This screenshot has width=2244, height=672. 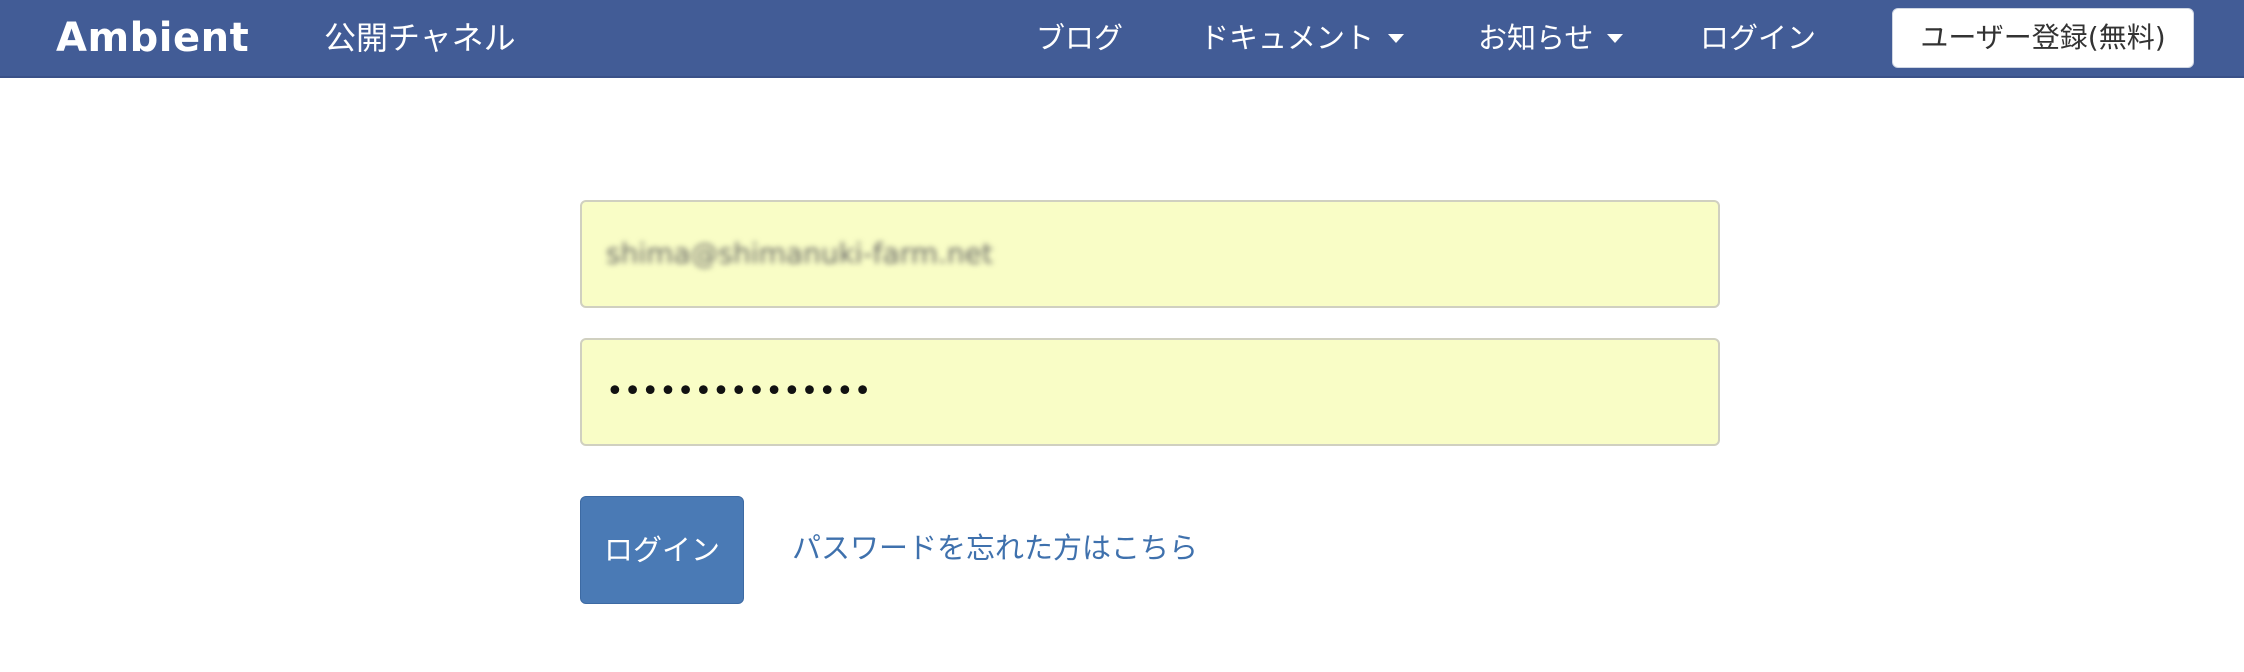 What do you see at coordinates (2043, 38) in the screenshot?
I see `register-button: ユーザー登録(無料)` at bounding box center [2043, 38].